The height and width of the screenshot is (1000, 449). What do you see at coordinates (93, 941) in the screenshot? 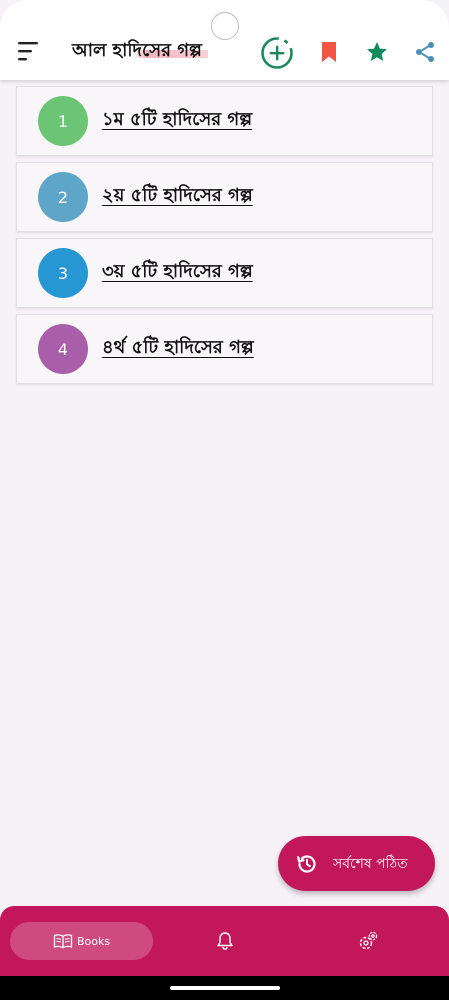
I see `nav-books-label: Books` at bounding box center [93, 941].